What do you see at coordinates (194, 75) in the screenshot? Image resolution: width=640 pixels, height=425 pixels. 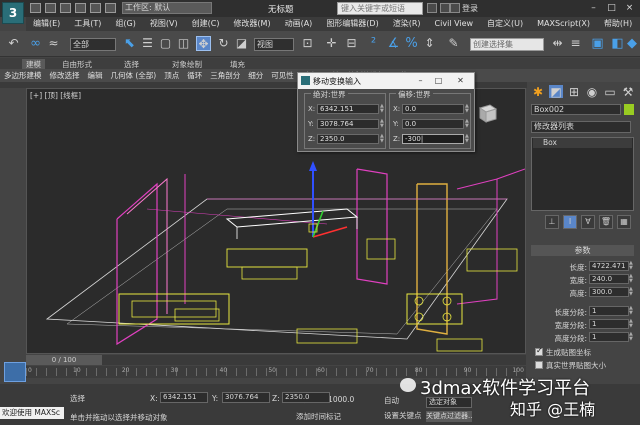 I see `ribbon-item: 循环` at bounding box center [194, 75].